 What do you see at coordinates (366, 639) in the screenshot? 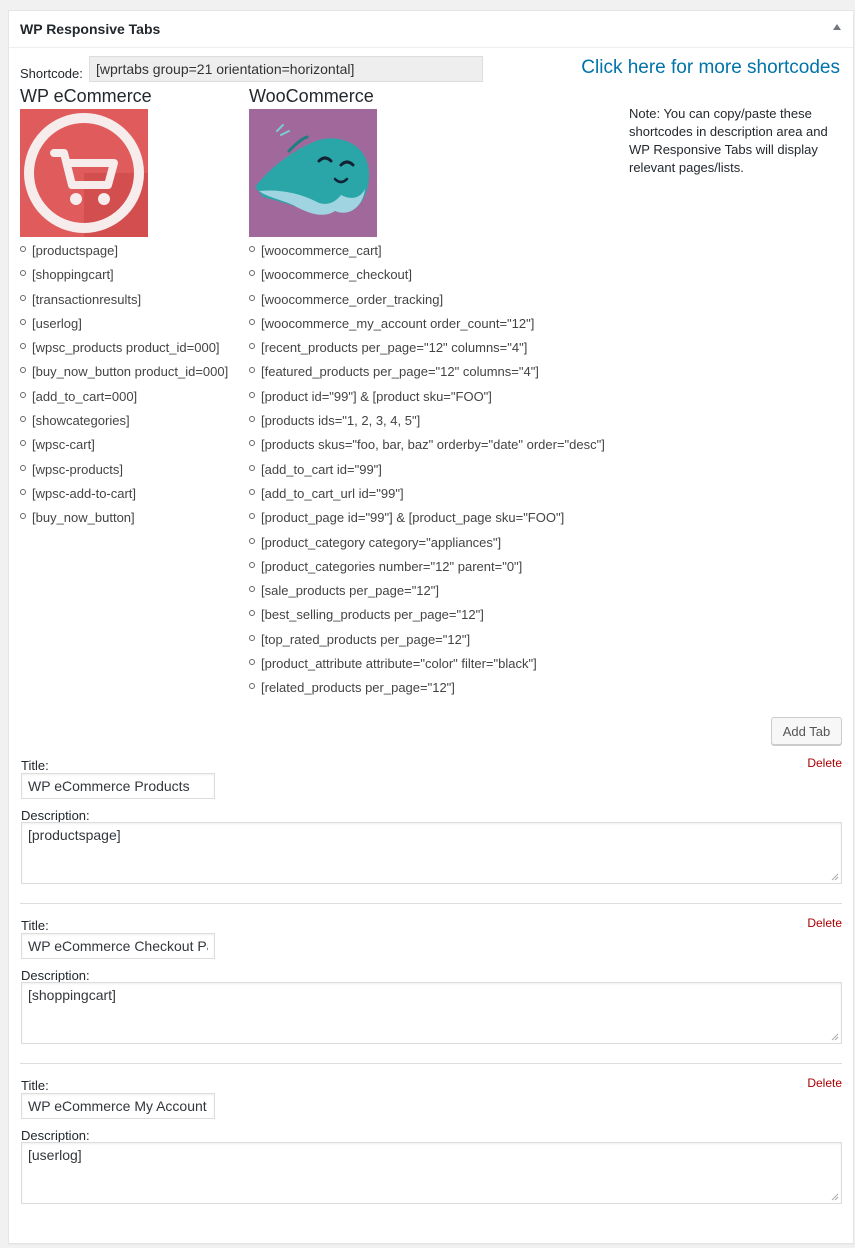
I see `shortcode-text: [top_rated_products per_page="12"]` at bounding box center [366, 639].